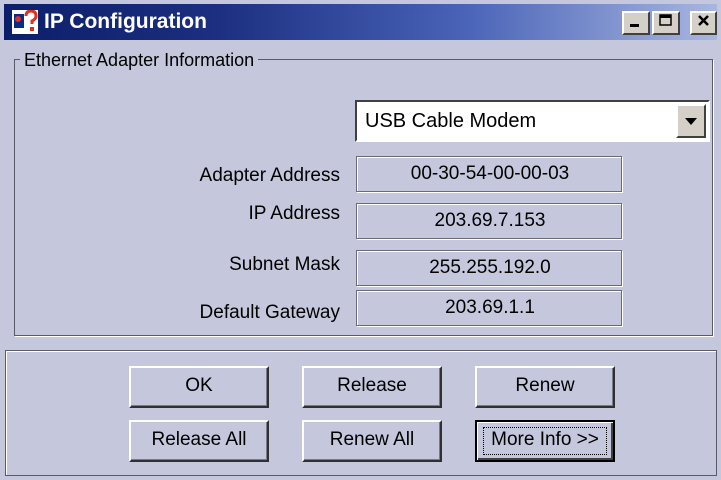  Describe the element at coordinates (634, 25) in the screenshot. I see `minimize-icon` at that location.